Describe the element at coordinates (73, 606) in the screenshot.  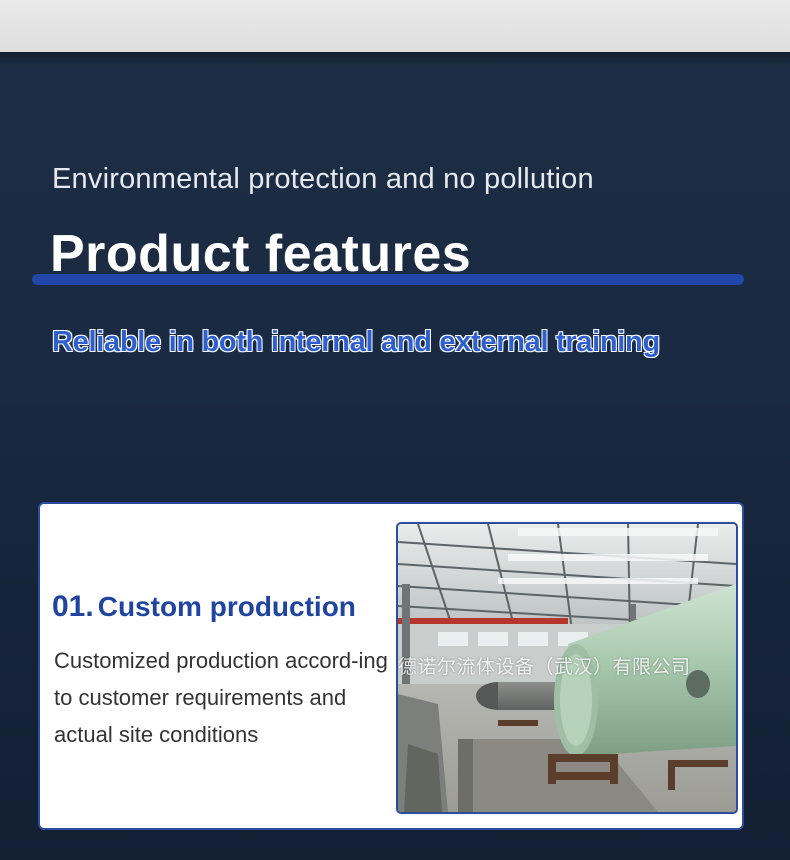
I see `feature-number: 01.` at that location.